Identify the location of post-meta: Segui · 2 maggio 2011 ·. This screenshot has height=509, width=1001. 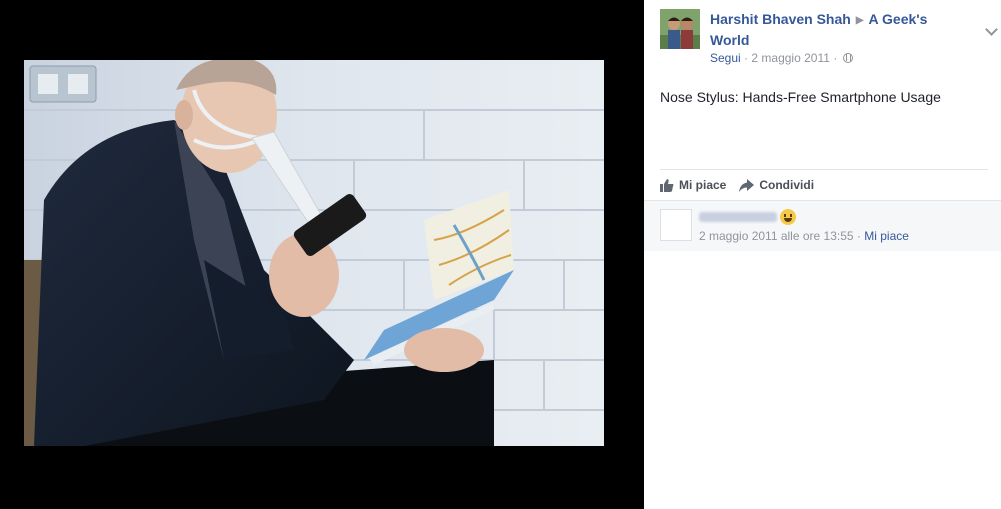
(781, 58).